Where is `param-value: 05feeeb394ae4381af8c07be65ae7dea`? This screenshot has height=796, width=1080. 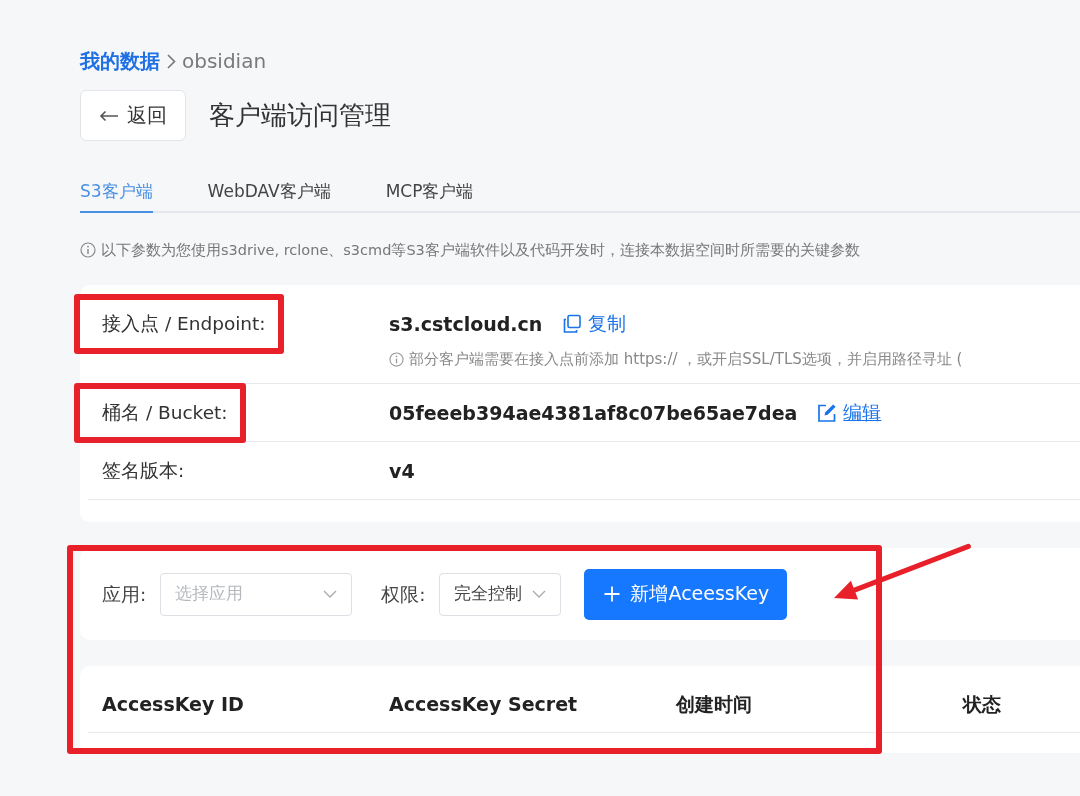
param-value: 05feeeb394ae4381af8c07be65ae7dea is located at coordinates (593, 413).